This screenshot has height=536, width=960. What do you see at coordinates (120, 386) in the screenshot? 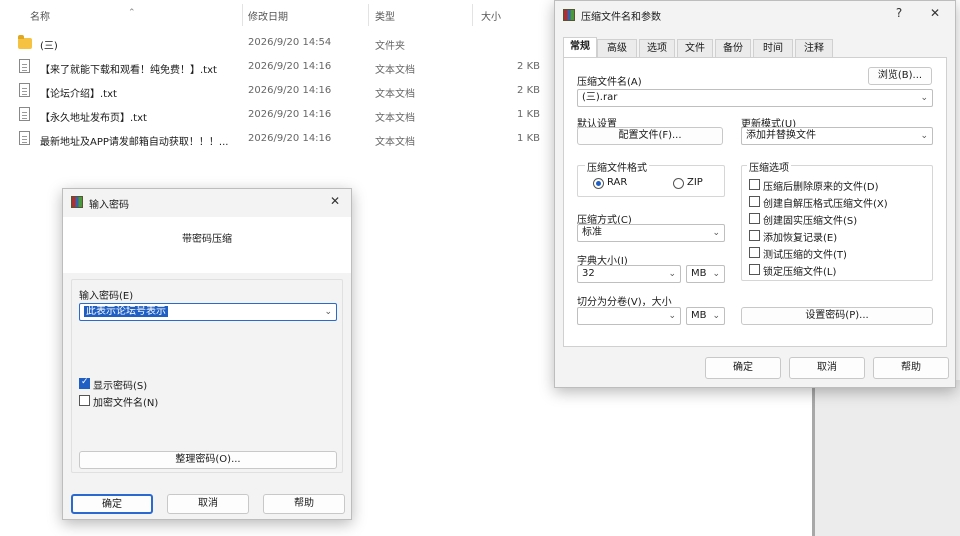
I see `show-password-label: 显示密码(S)` at bounding box center [120, 386].